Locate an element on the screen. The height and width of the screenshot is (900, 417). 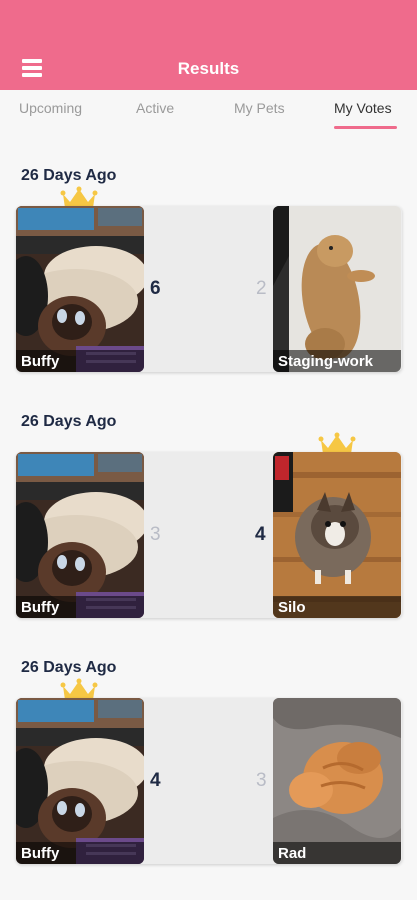
tab-my-pets: My Pets is located at coordinates (259, 108).